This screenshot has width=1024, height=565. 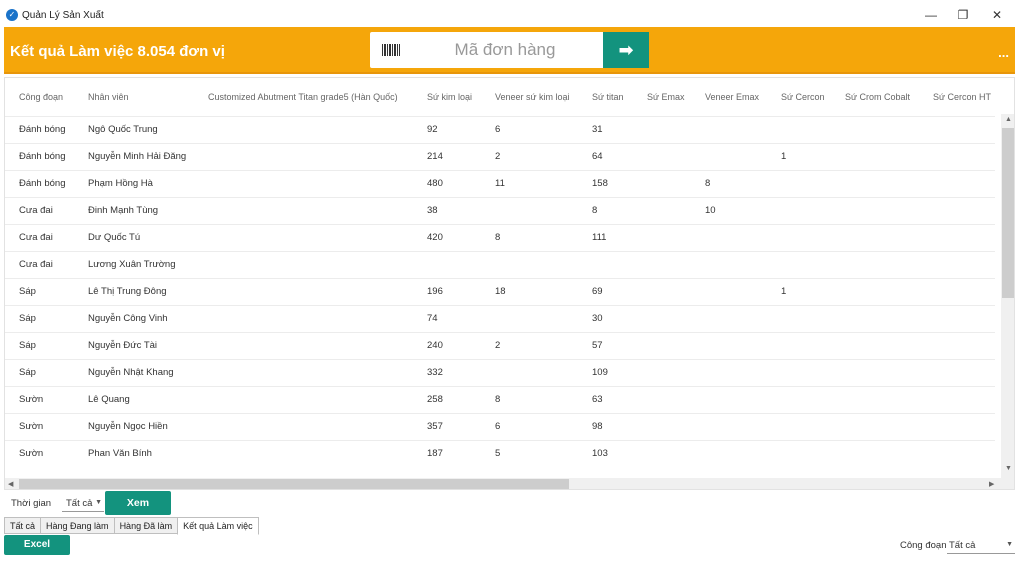 I want to click on table-row: Sáp Lê Thị Trung Đông 196 18 69 1, so click(x=500, y=291).